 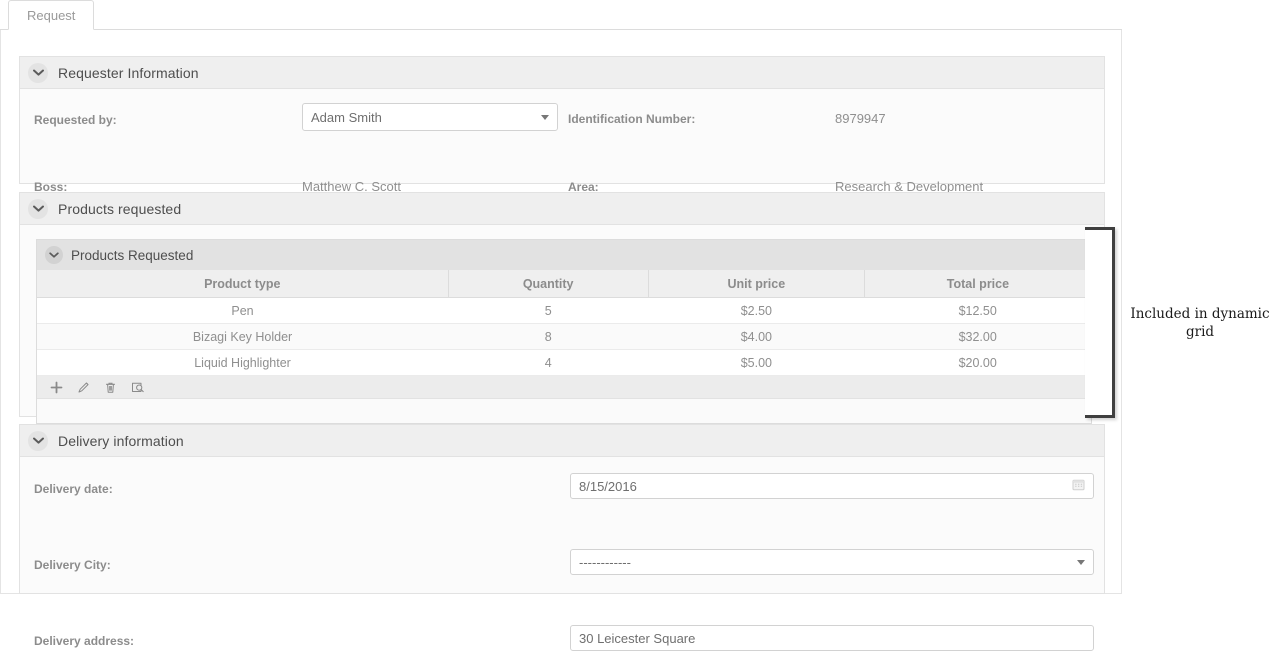 What do you see at coordinates (137, 387) in the screenshot?
I see `view-row-icon` at bounding box center [137, 387].